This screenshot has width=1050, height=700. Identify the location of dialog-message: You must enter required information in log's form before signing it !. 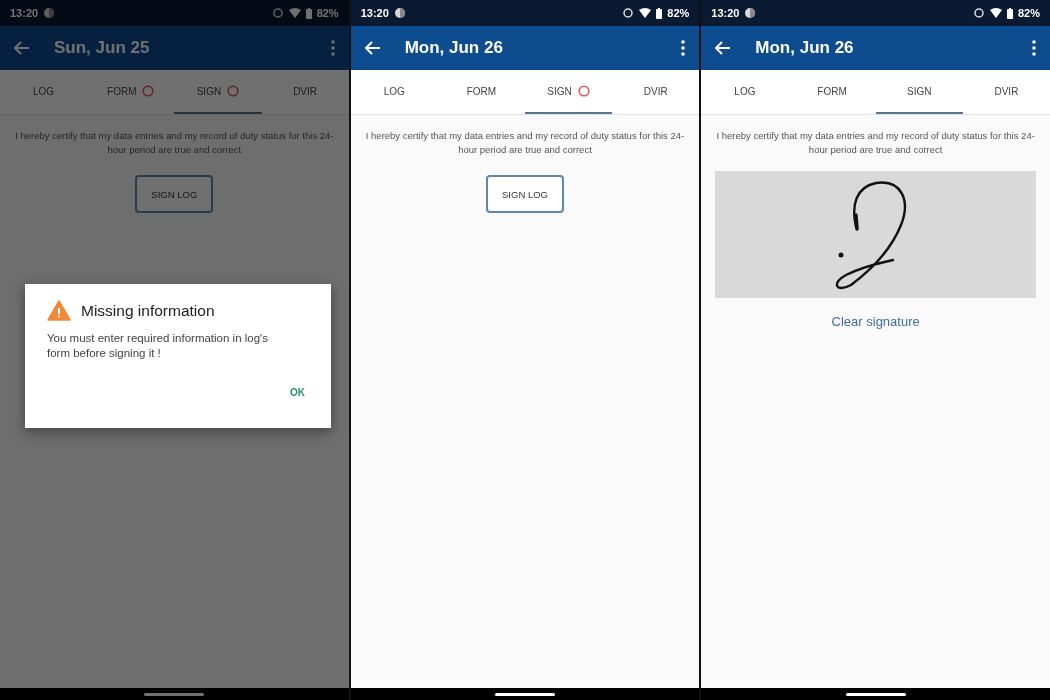
(158, 346).